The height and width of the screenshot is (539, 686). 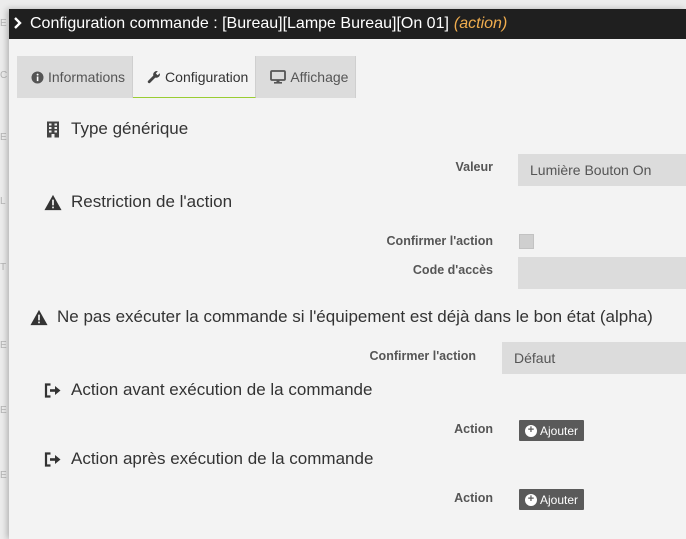 I want to click on tab-affichage: Affichage, so click(x=306, y=77).